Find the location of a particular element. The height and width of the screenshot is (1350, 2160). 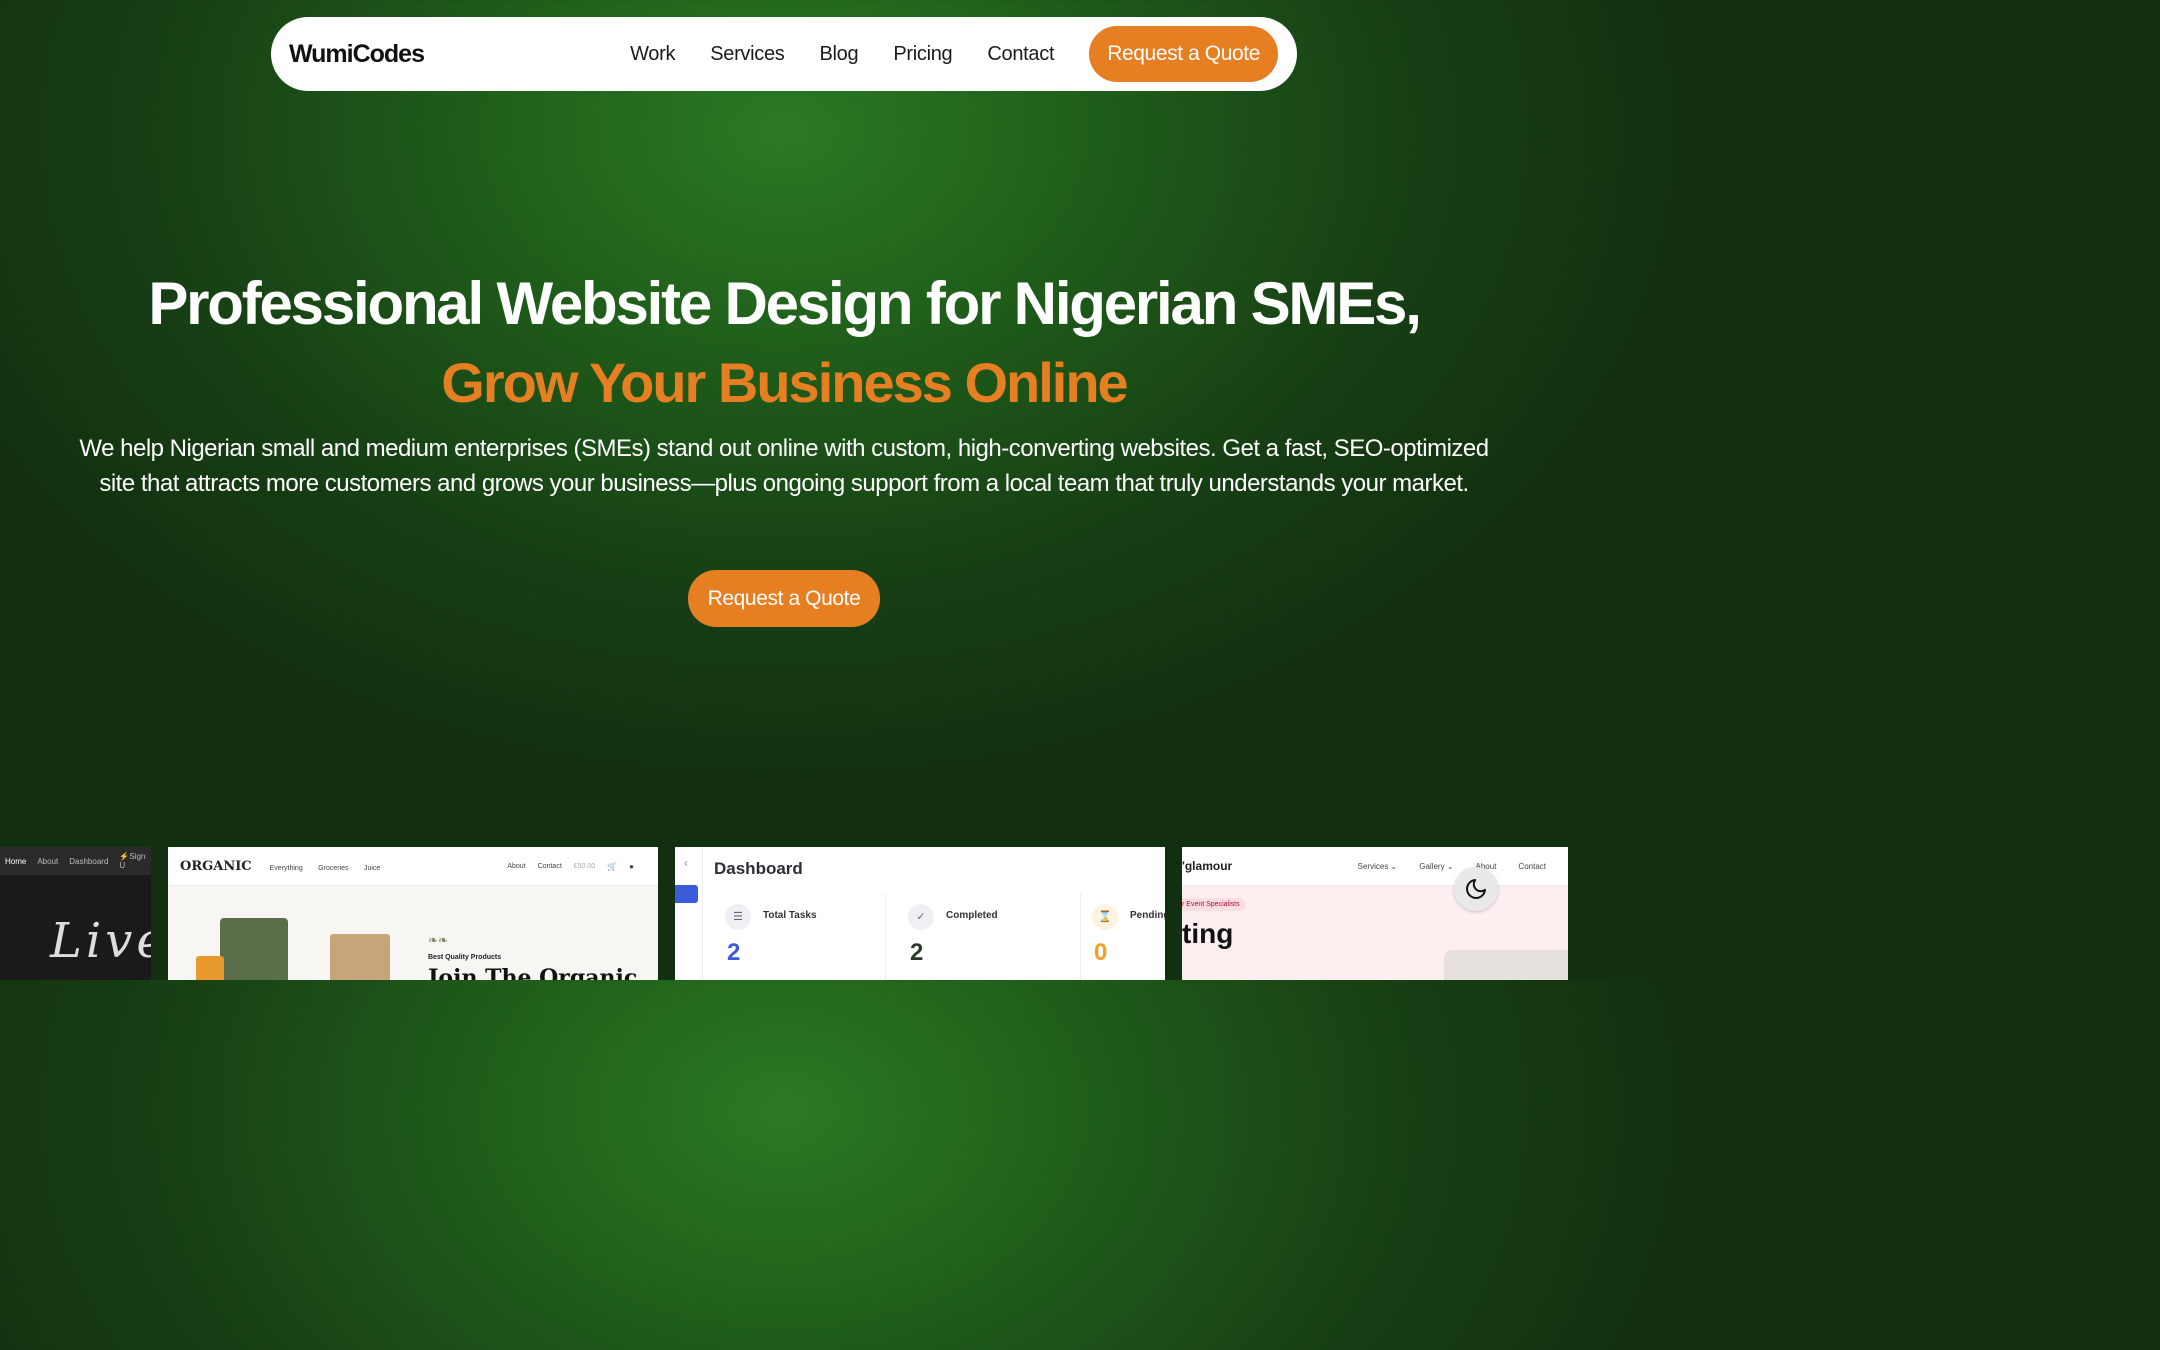

card-nav-item: Groceries is located at coordinates (333, 868).